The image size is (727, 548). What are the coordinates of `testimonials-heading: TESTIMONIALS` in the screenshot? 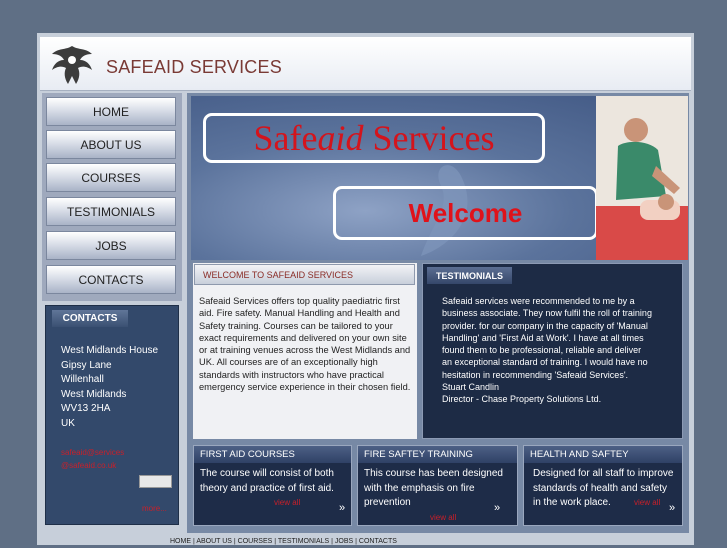 It's located at (469, 275).